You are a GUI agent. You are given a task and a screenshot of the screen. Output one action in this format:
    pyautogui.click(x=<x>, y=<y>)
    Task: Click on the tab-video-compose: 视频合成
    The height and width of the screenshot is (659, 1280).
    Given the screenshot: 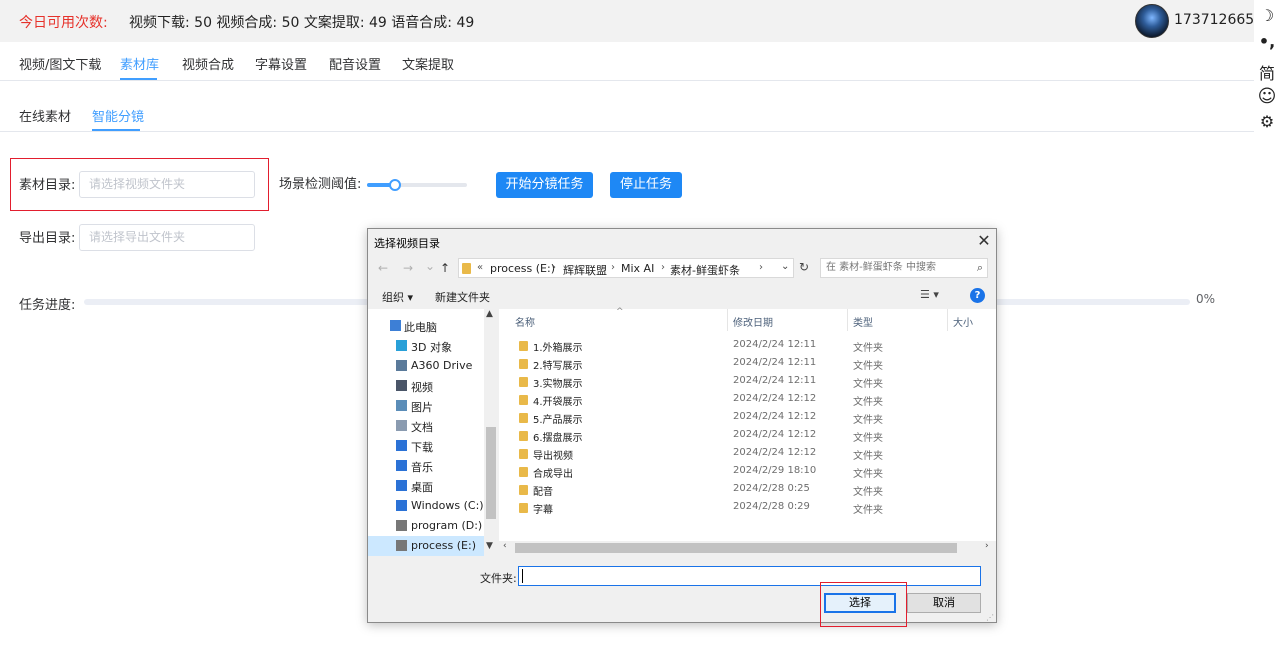 What is the action you would take?
    pyautogui.click(x=208, y=63)
    